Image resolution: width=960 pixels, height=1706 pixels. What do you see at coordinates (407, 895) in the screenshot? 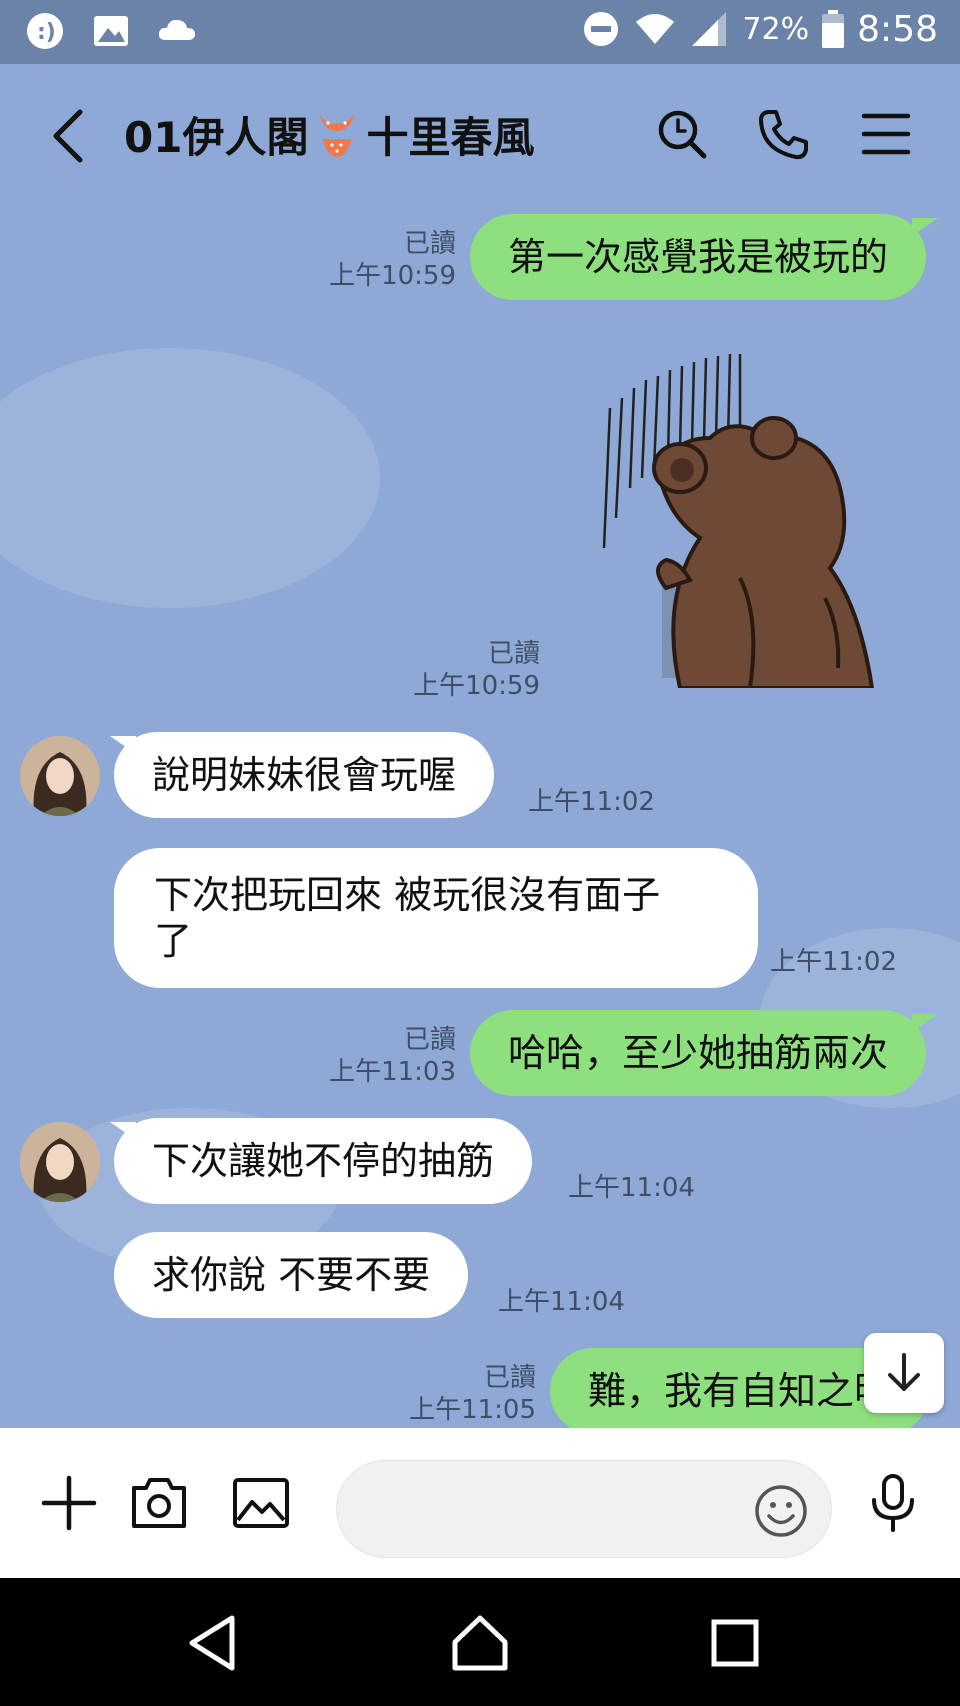
I see `message-text-line: 下次把玩回來 被玩很沒有面子` at bounding box center [407, 895].